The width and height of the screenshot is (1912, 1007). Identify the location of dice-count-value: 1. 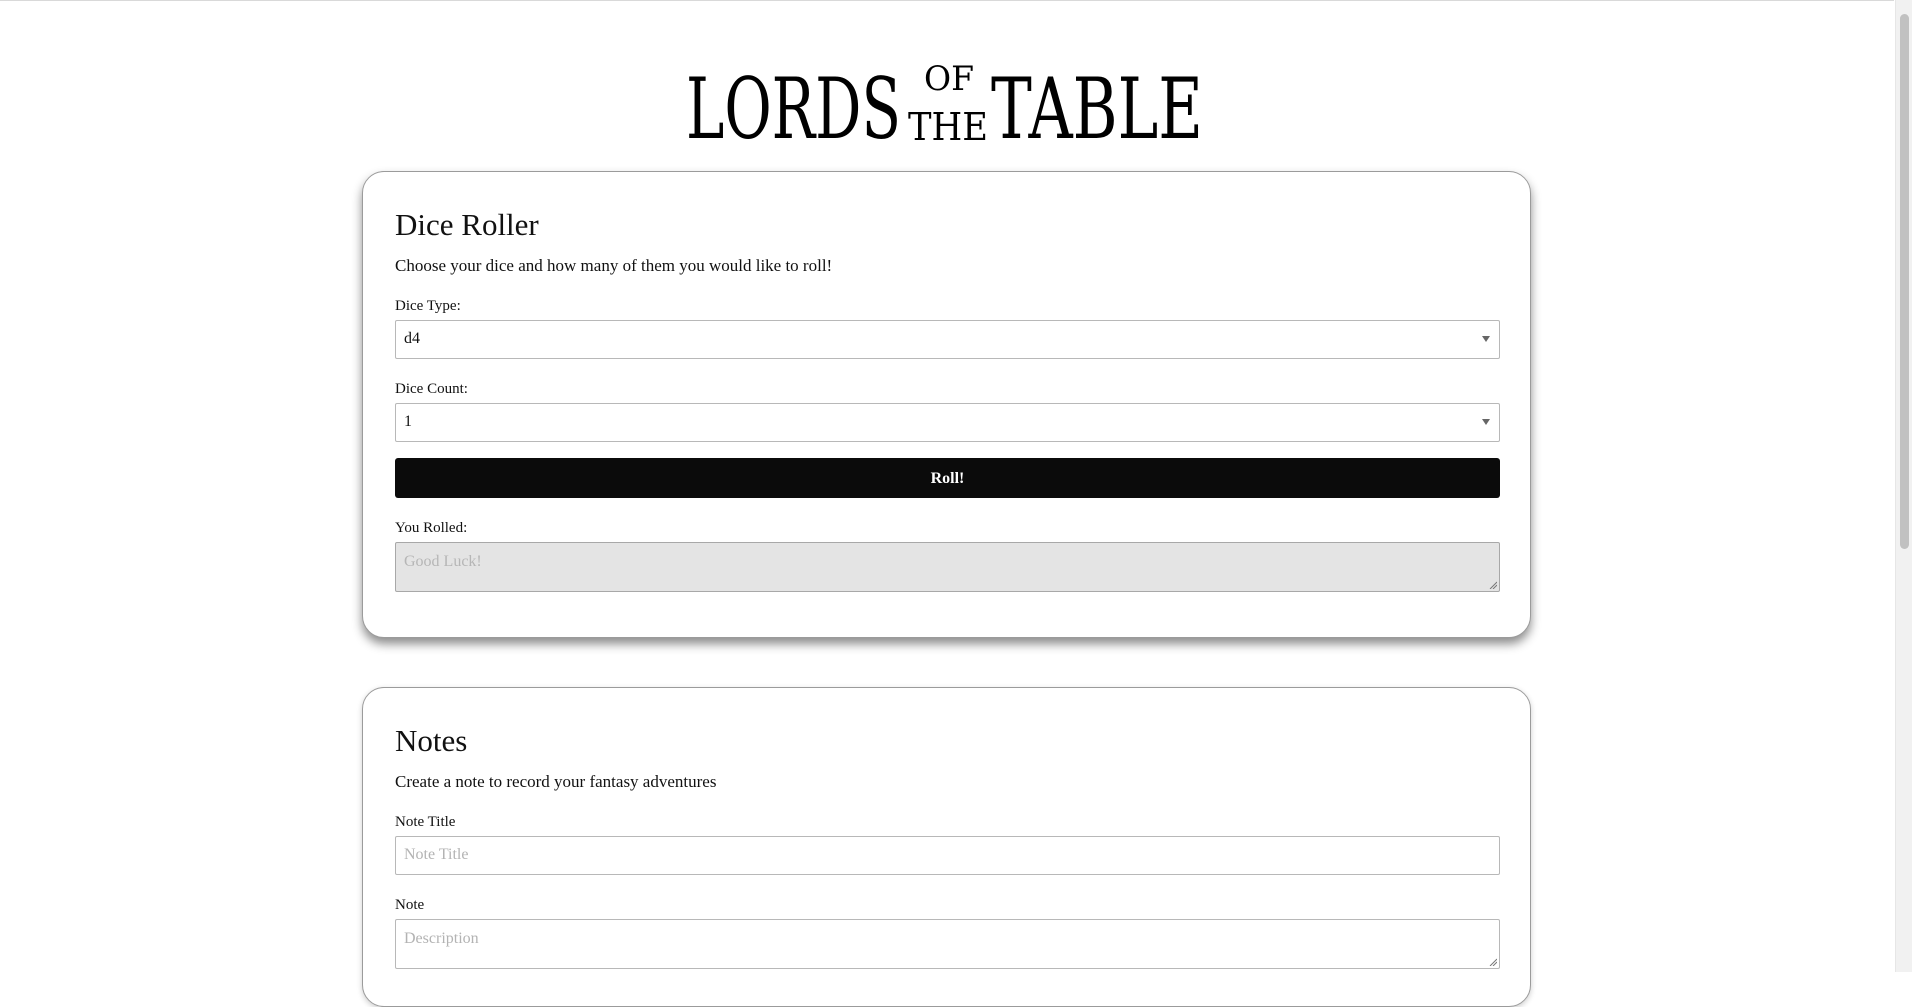
(408, 421).